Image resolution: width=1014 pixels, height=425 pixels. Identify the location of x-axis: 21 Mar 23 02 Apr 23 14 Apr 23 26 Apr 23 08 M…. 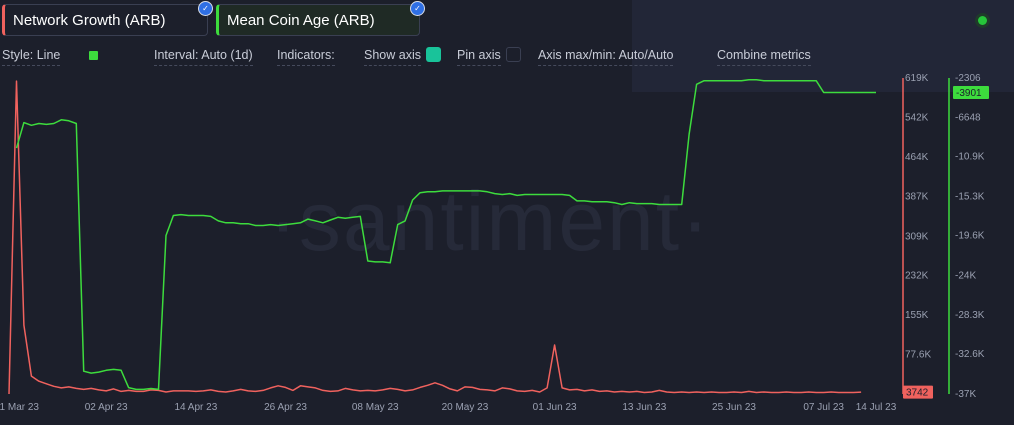
(448, 407).